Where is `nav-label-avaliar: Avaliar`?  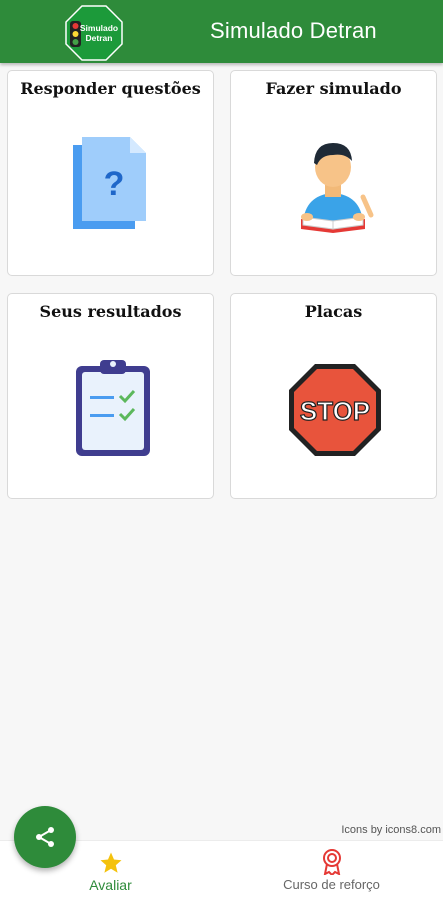
nav-label-avaliar: Avaliar is located at coordinates (110, 885).